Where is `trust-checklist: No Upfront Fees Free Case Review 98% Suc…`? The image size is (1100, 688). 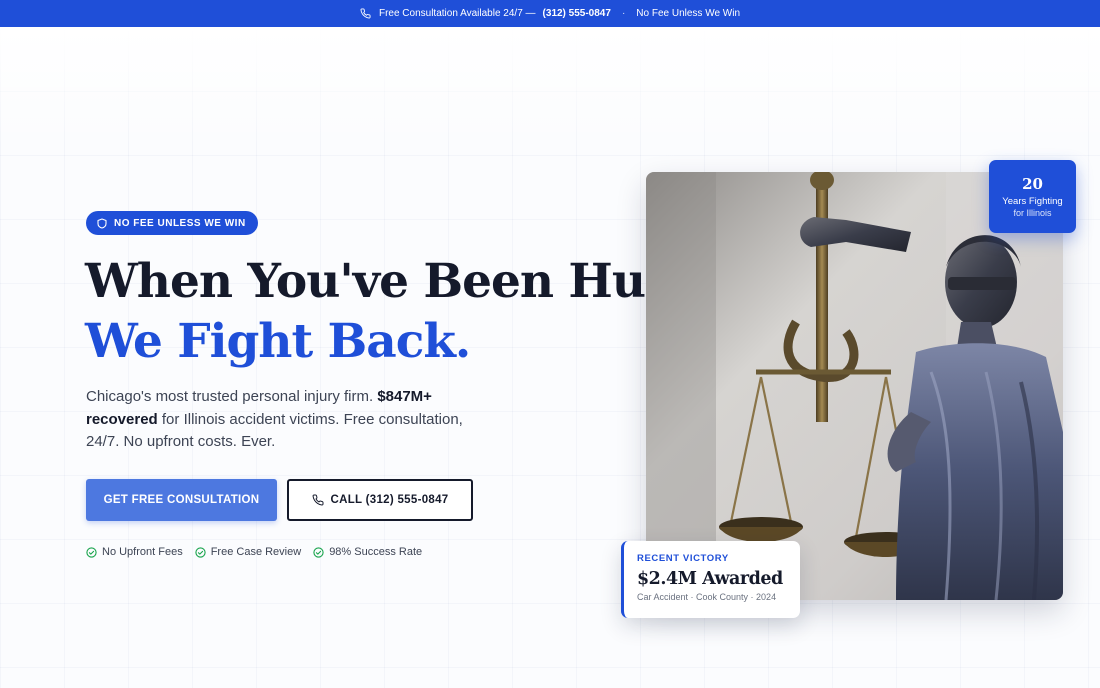 trust-checklist: No Upfront Fees Free Case Review 98% Suc… is located at coordinates (254, 552).